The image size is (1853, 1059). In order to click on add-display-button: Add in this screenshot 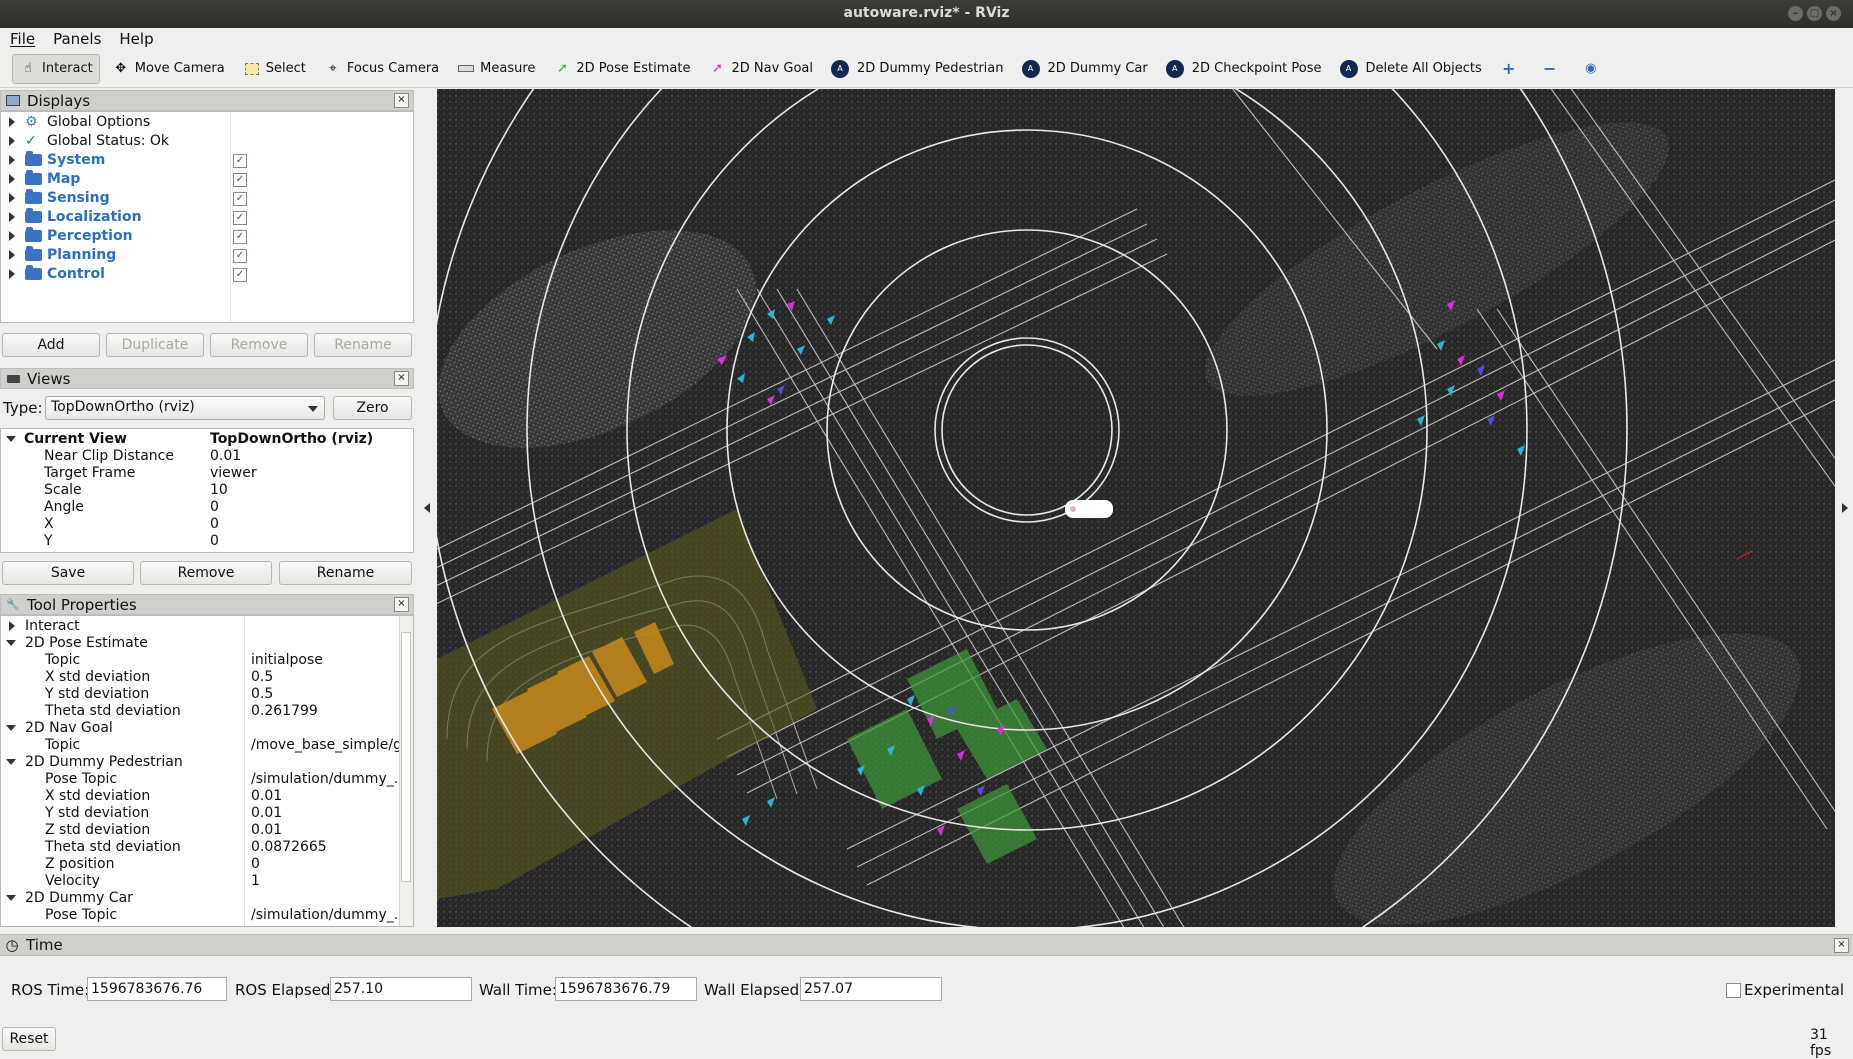, I will do `click(51, 345)`.